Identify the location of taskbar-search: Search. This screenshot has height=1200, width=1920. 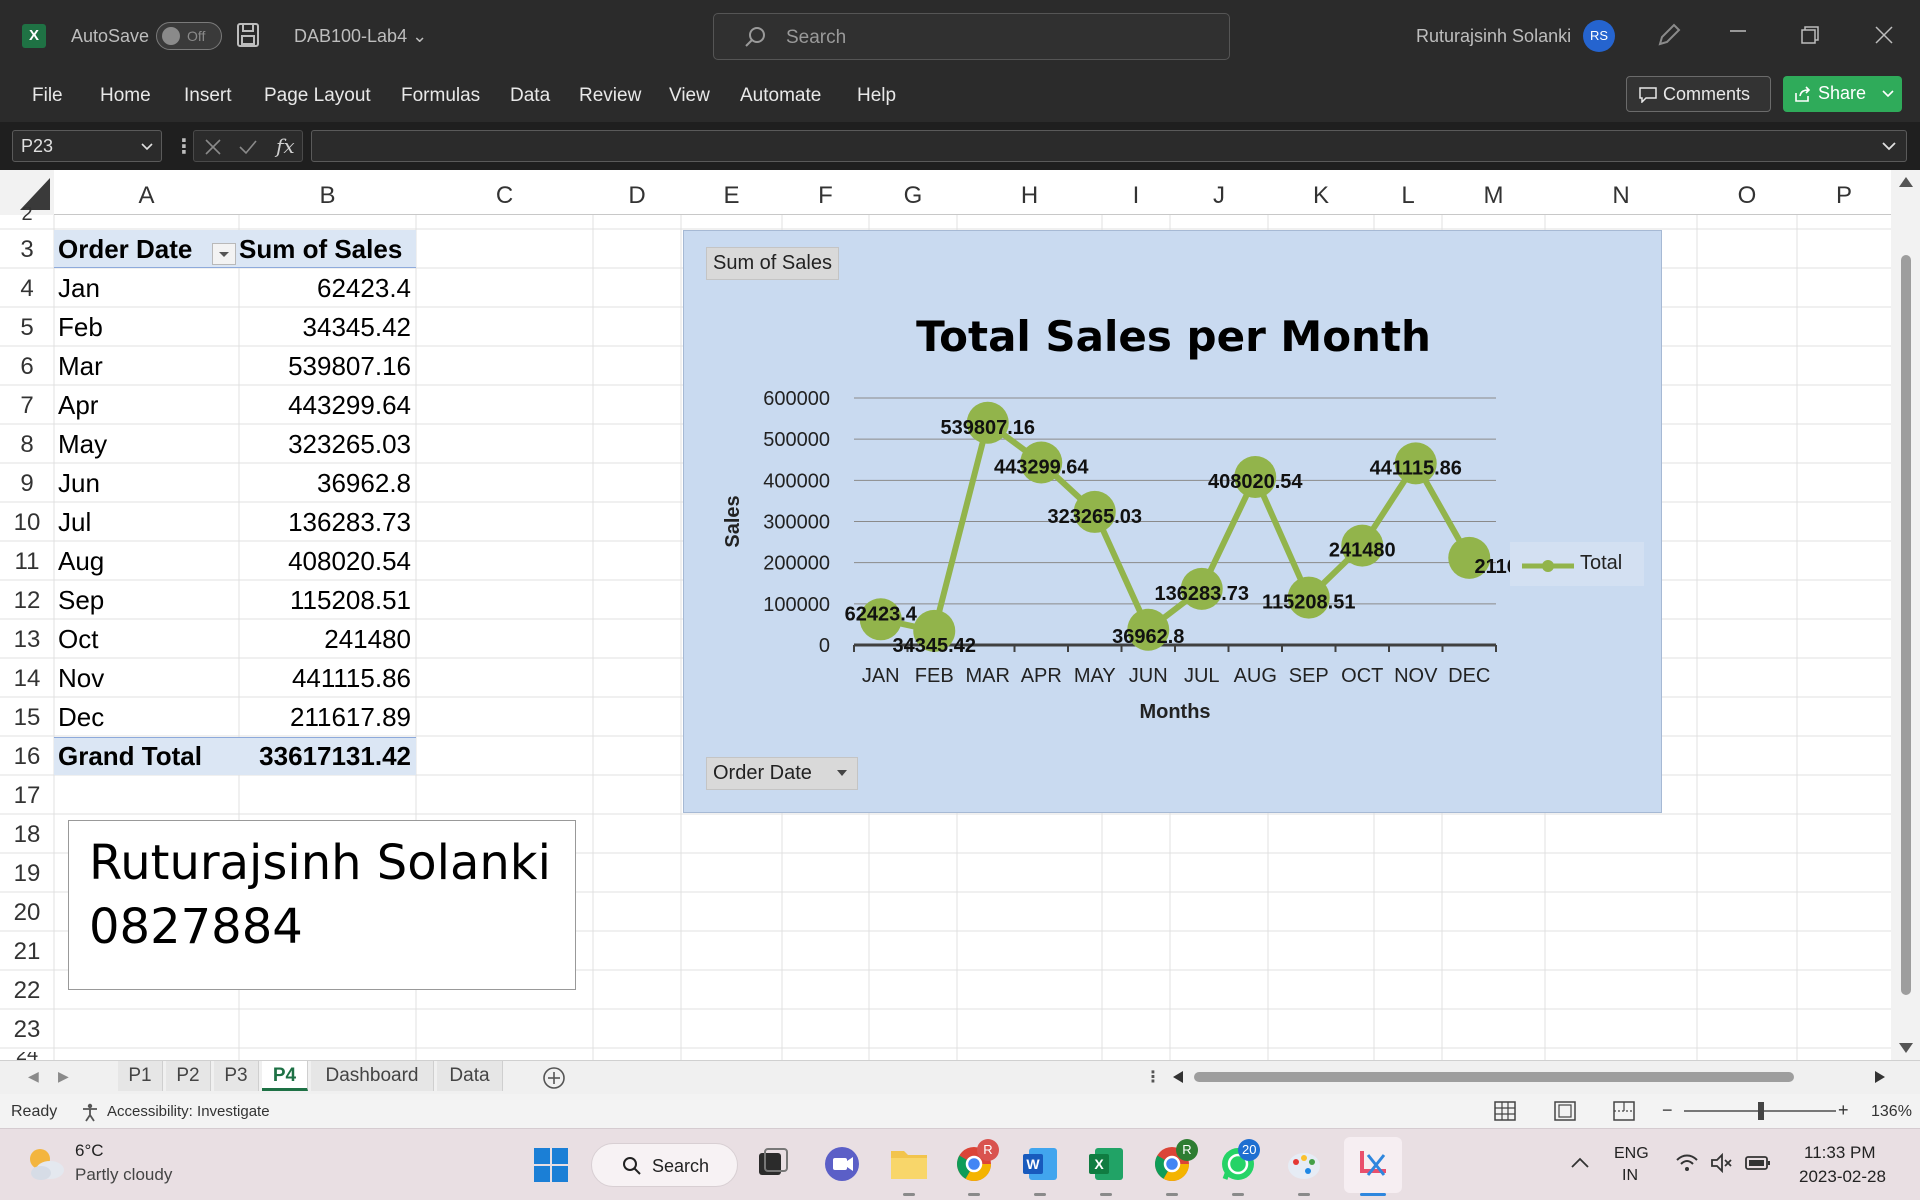
(664, 1165).